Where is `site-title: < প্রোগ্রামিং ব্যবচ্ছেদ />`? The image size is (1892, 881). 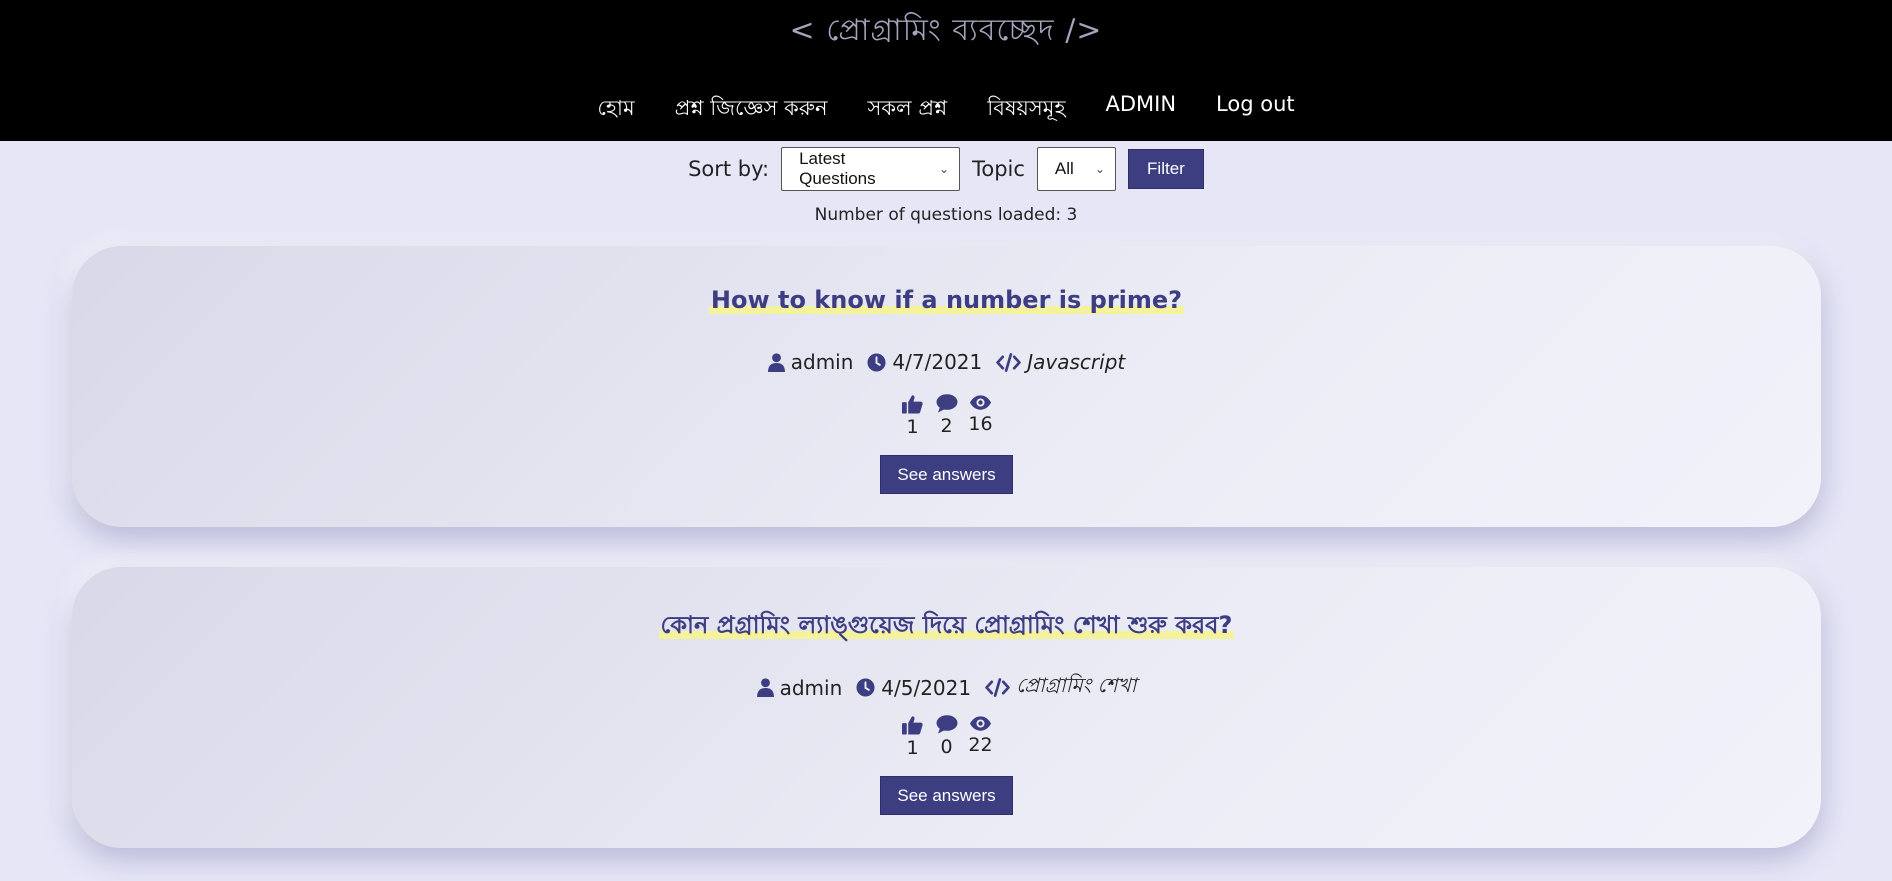 site-title: < প্রোগ্রামিং ব্যবচ্ছেদ /> is located at coordinates (946, 31).